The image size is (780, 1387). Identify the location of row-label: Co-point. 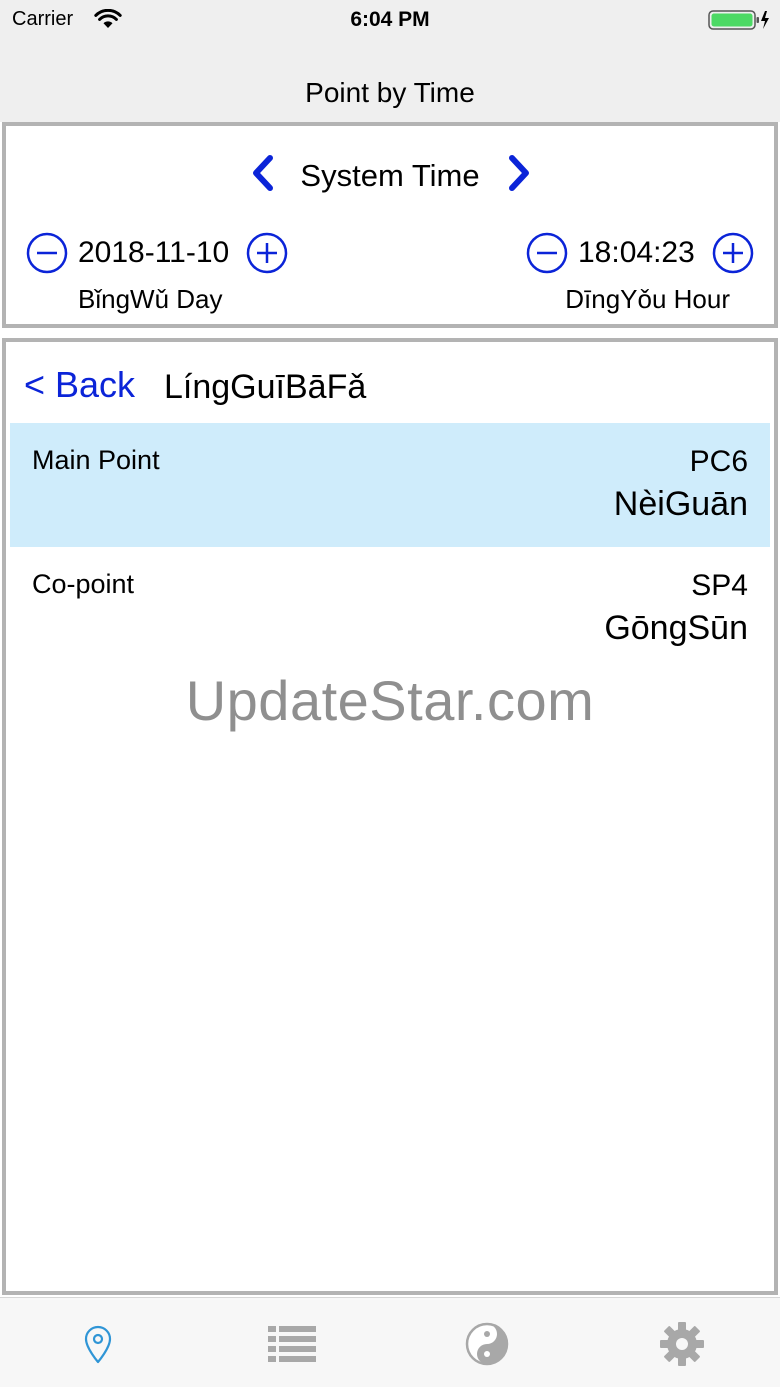
(83, 584).